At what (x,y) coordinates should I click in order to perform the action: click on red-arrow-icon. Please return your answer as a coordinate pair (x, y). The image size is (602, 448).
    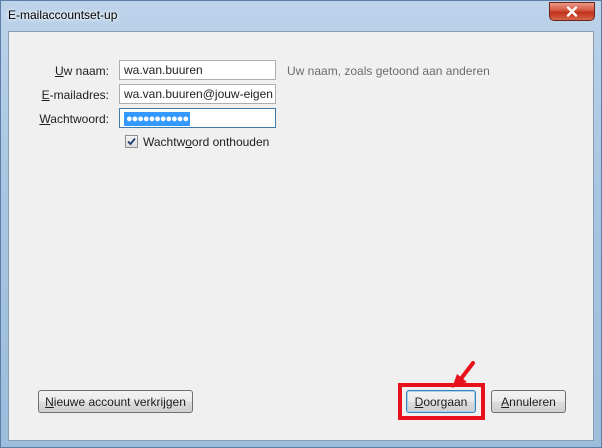
    Looking at the image, I should click on (463, 374).